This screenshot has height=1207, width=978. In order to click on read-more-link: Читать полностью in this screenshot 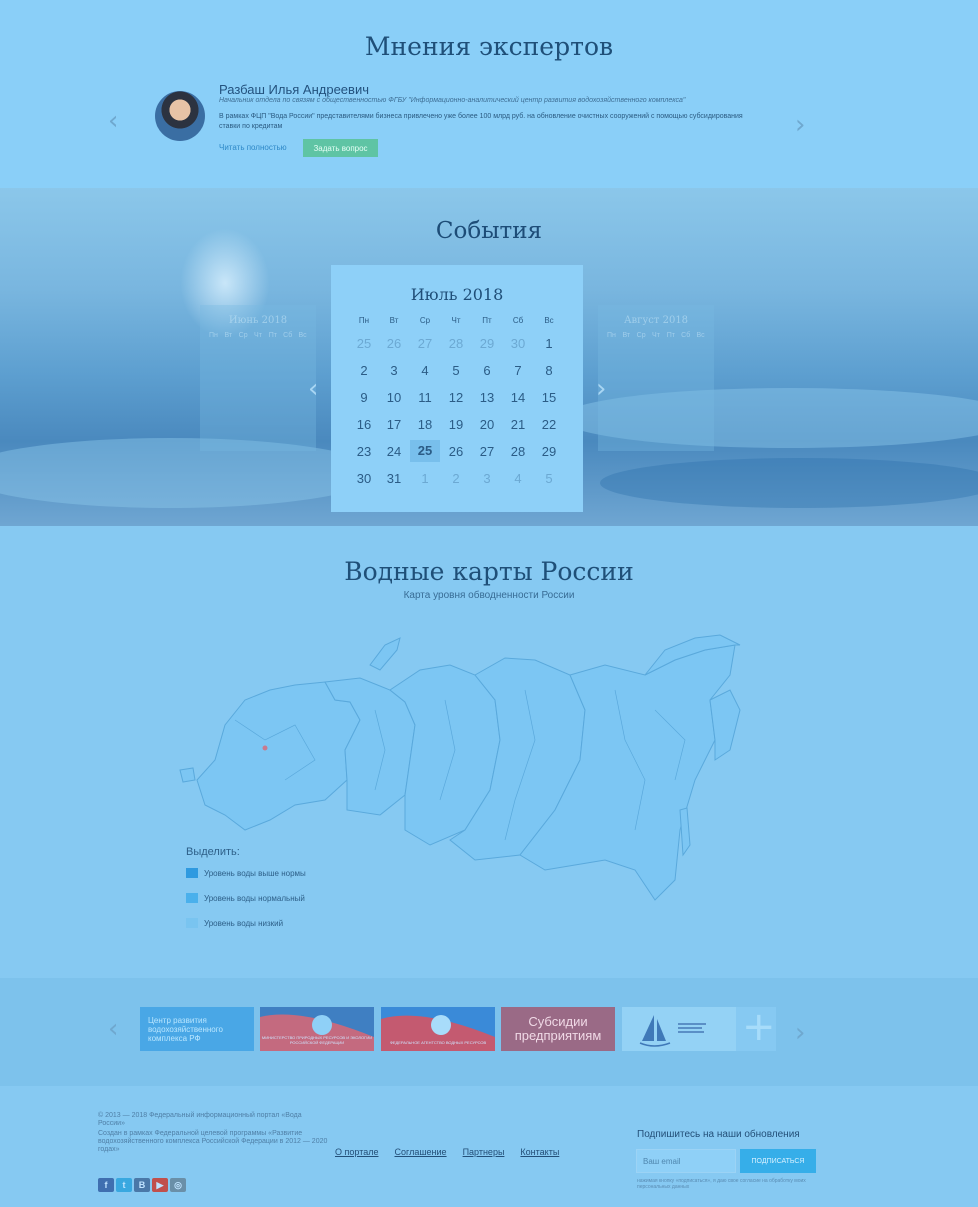, I will do `click(253, 147)`.